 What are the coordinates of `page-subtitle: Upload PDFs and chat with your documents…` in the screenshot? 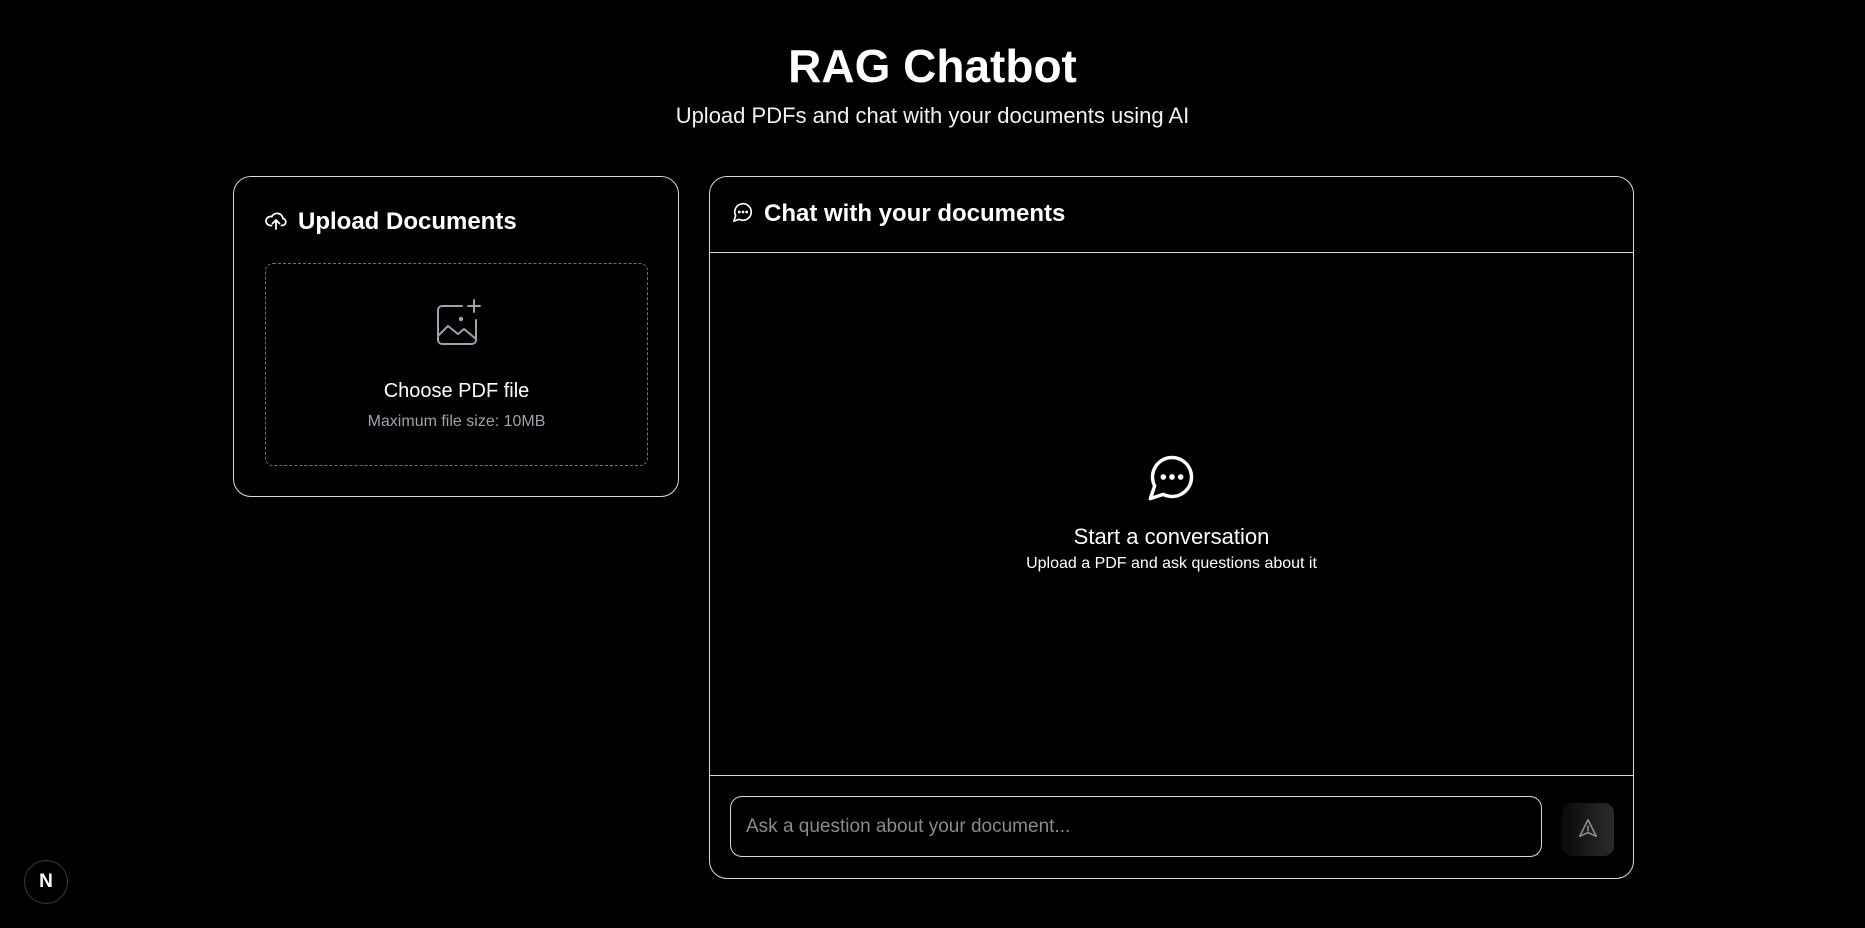 It's located at (932, 115).